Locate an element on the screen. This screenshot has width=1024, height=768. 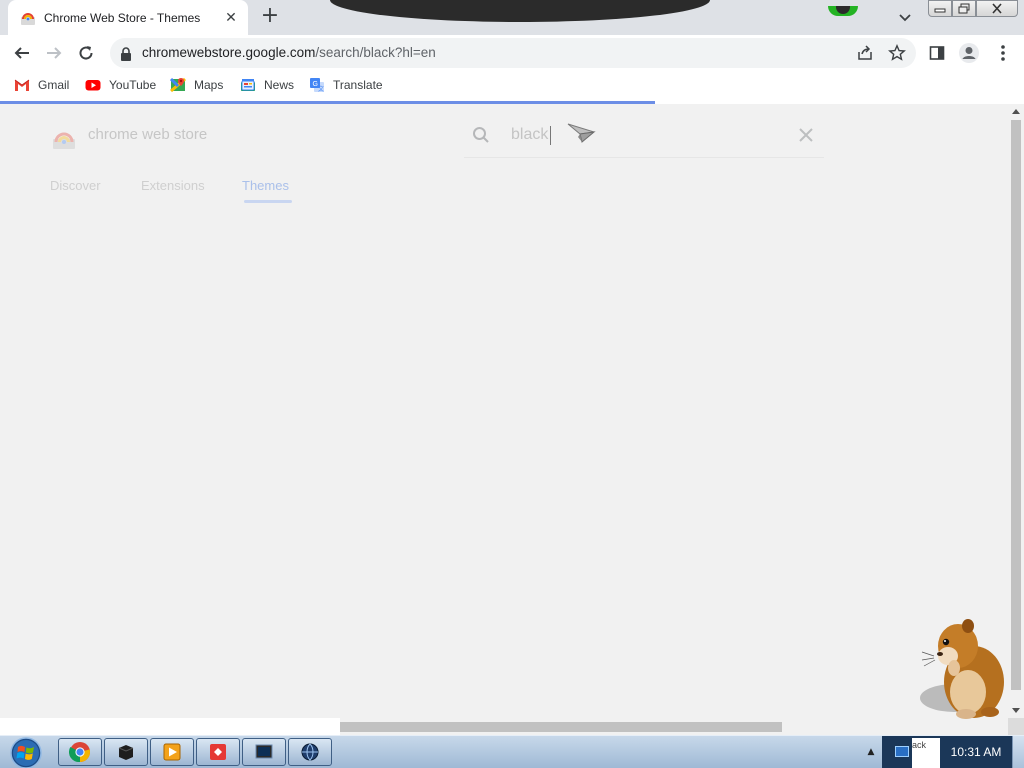
back-button is located at coordinates (22, 53).